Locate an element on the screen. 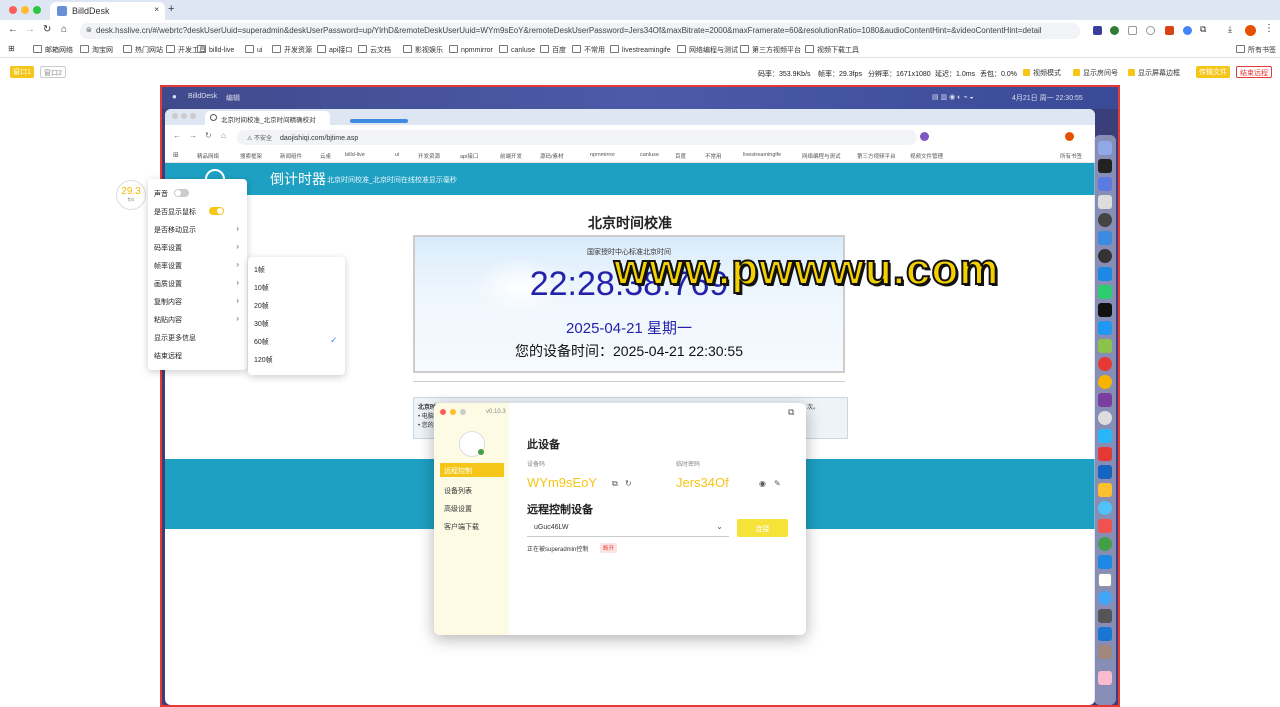 This screenshot has height=707, width=1280. all-bookmarks-folder: 所有书签 is located at coordinates (1256, 50).